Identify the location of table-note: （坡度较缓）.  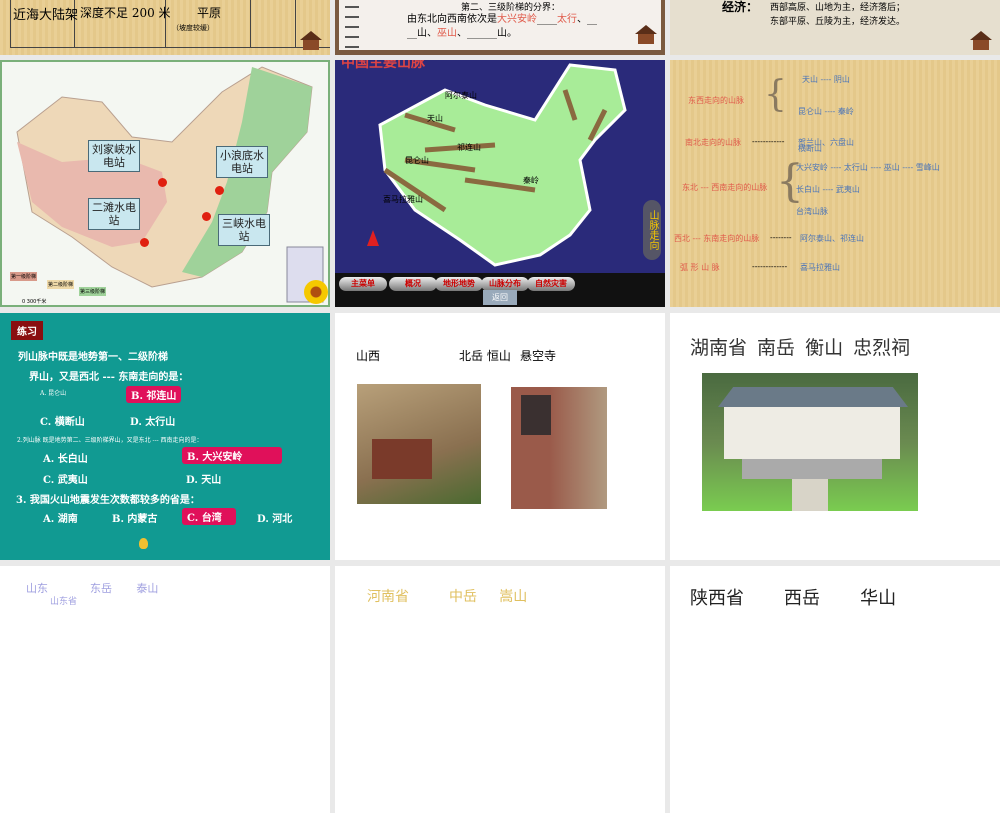
(193, 28).